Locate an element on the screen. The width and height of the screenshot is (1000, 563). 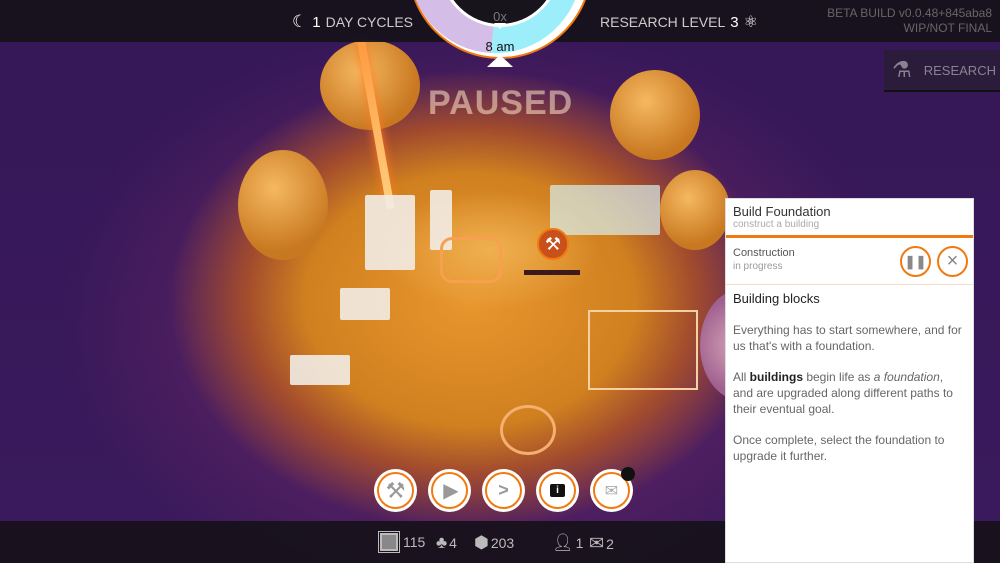
stat-trees: ♣ 4 is located at coordinates (446, 543).